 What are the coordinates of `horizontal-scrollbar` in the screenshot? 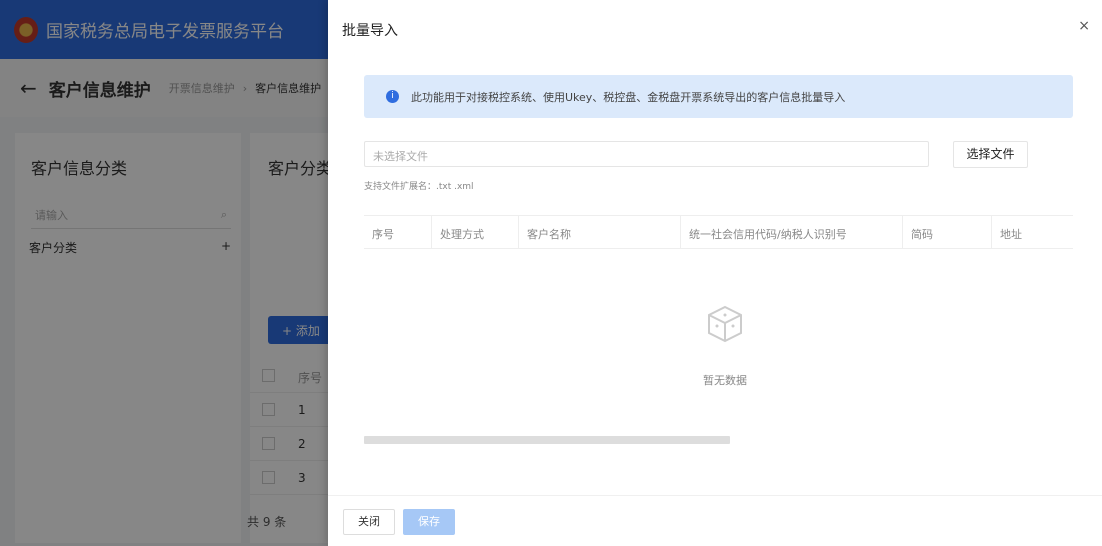 It's located at (547, 440).